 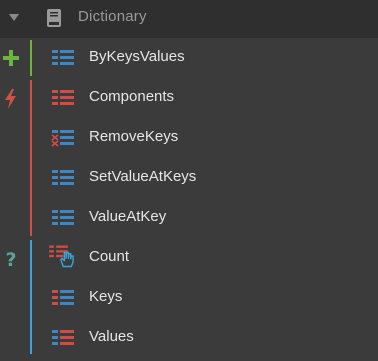 What do you see at coordinates (63, 97) in the screenshot?
I see `node-red-icon` at bounding box center [63, 97].